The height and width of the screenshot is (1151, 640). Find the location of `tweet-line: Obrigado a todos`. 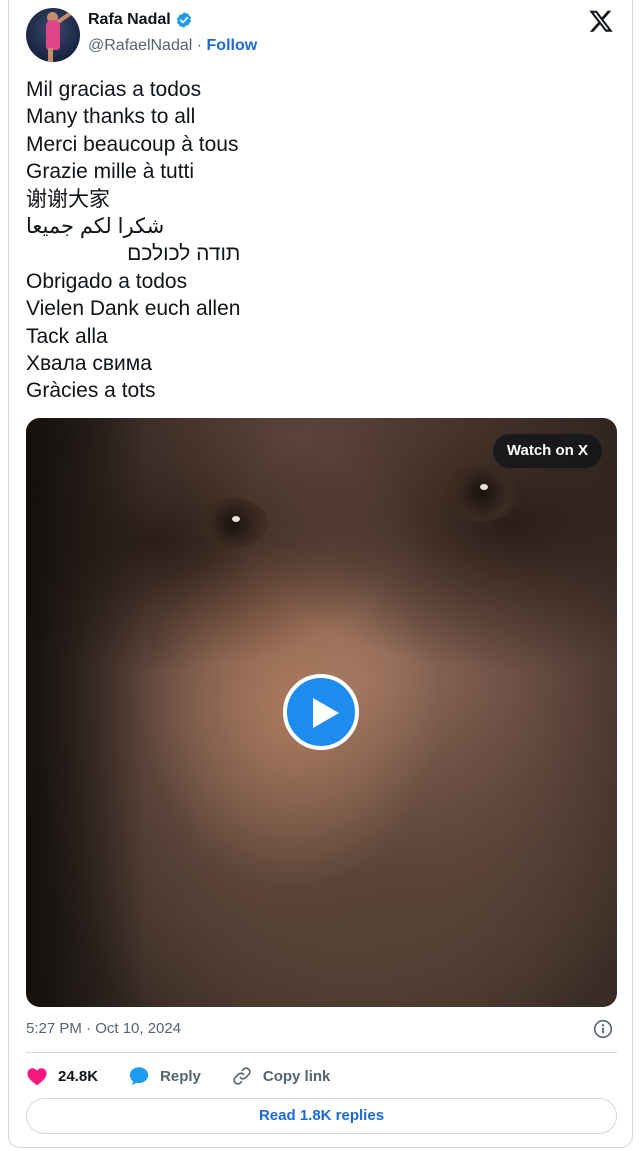

tweet-line: Obrigado a todos is located at coordinates (107, 281).